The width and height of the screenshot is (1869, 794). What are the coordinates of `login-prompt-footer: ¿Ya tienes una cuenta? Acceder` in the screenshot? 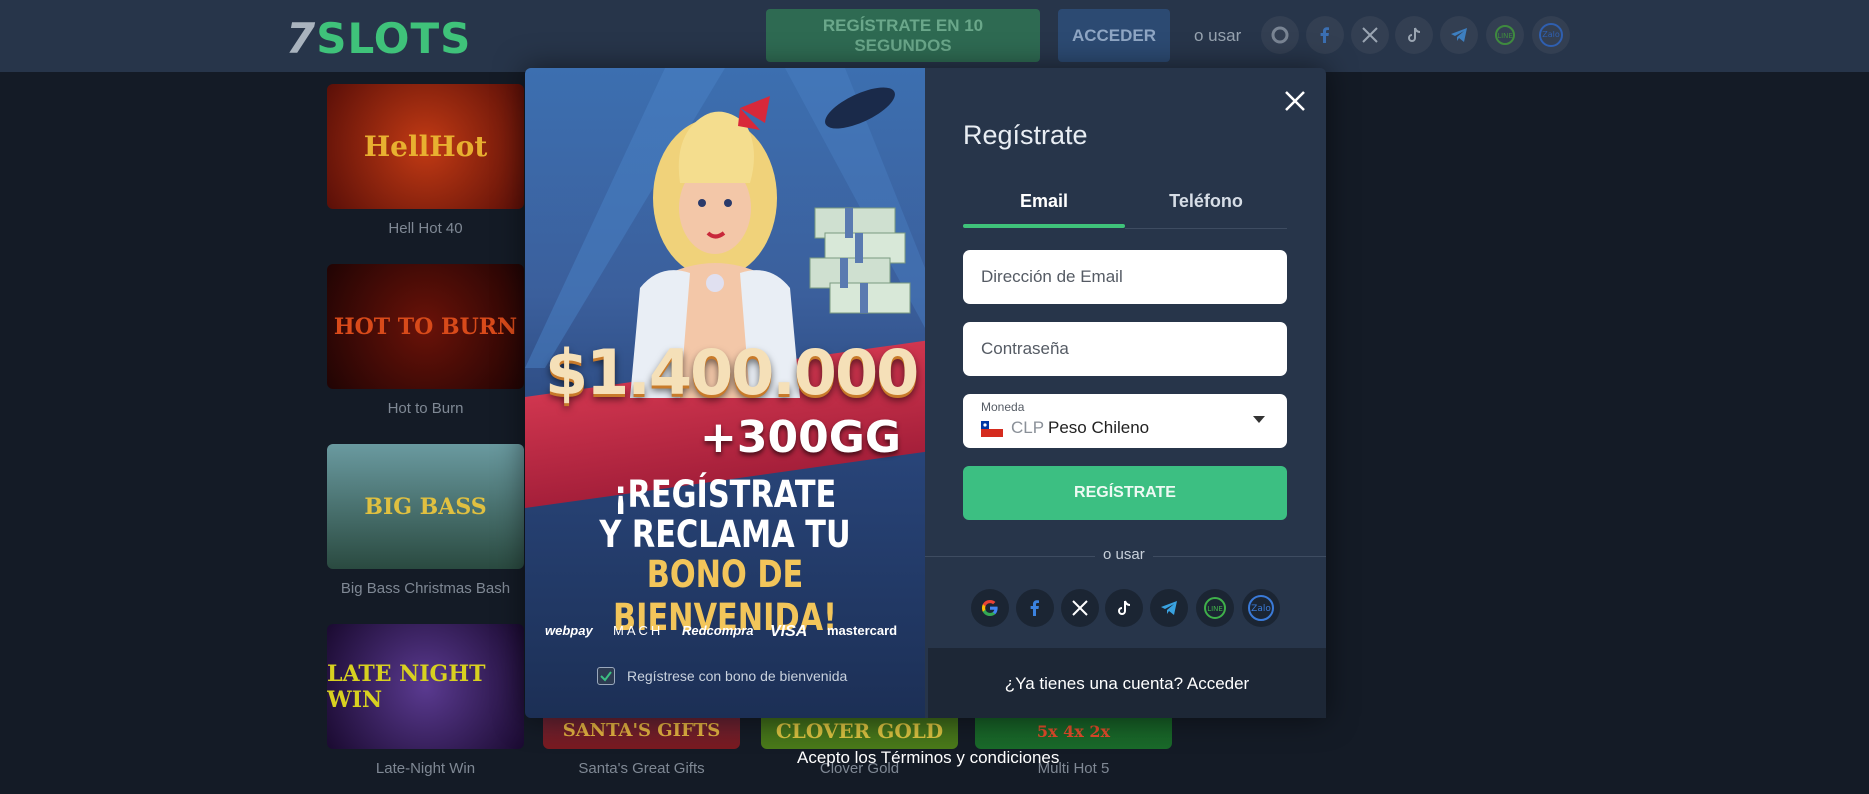 It's located at (1127, 683).